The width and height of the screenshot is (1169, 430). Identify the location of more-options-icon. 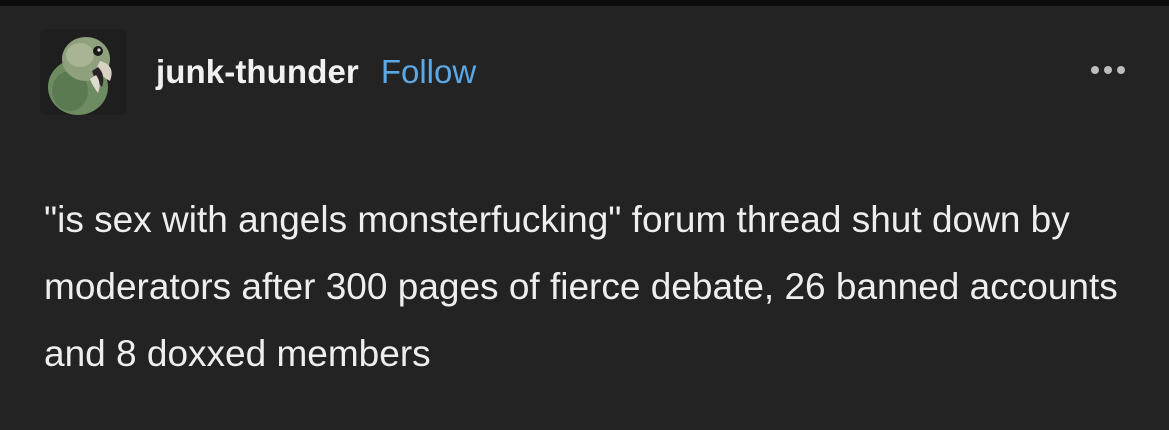
(1108, 70).